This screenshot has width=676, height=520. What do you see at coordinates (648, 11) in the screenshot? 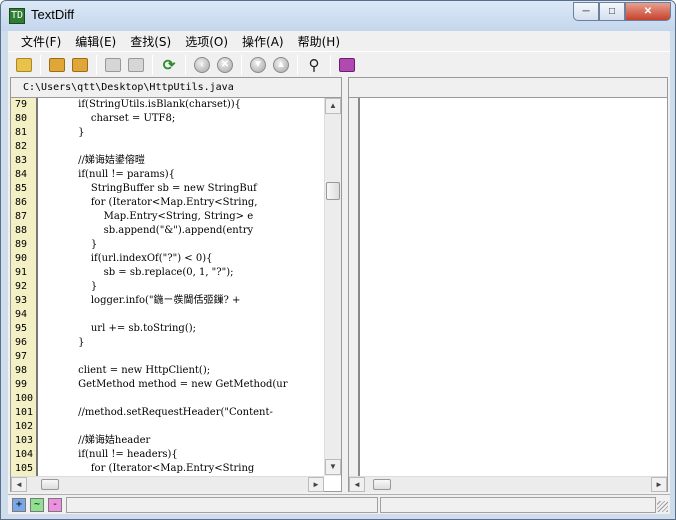
I see `close-button: ✕` at bounding box center [648, 11].